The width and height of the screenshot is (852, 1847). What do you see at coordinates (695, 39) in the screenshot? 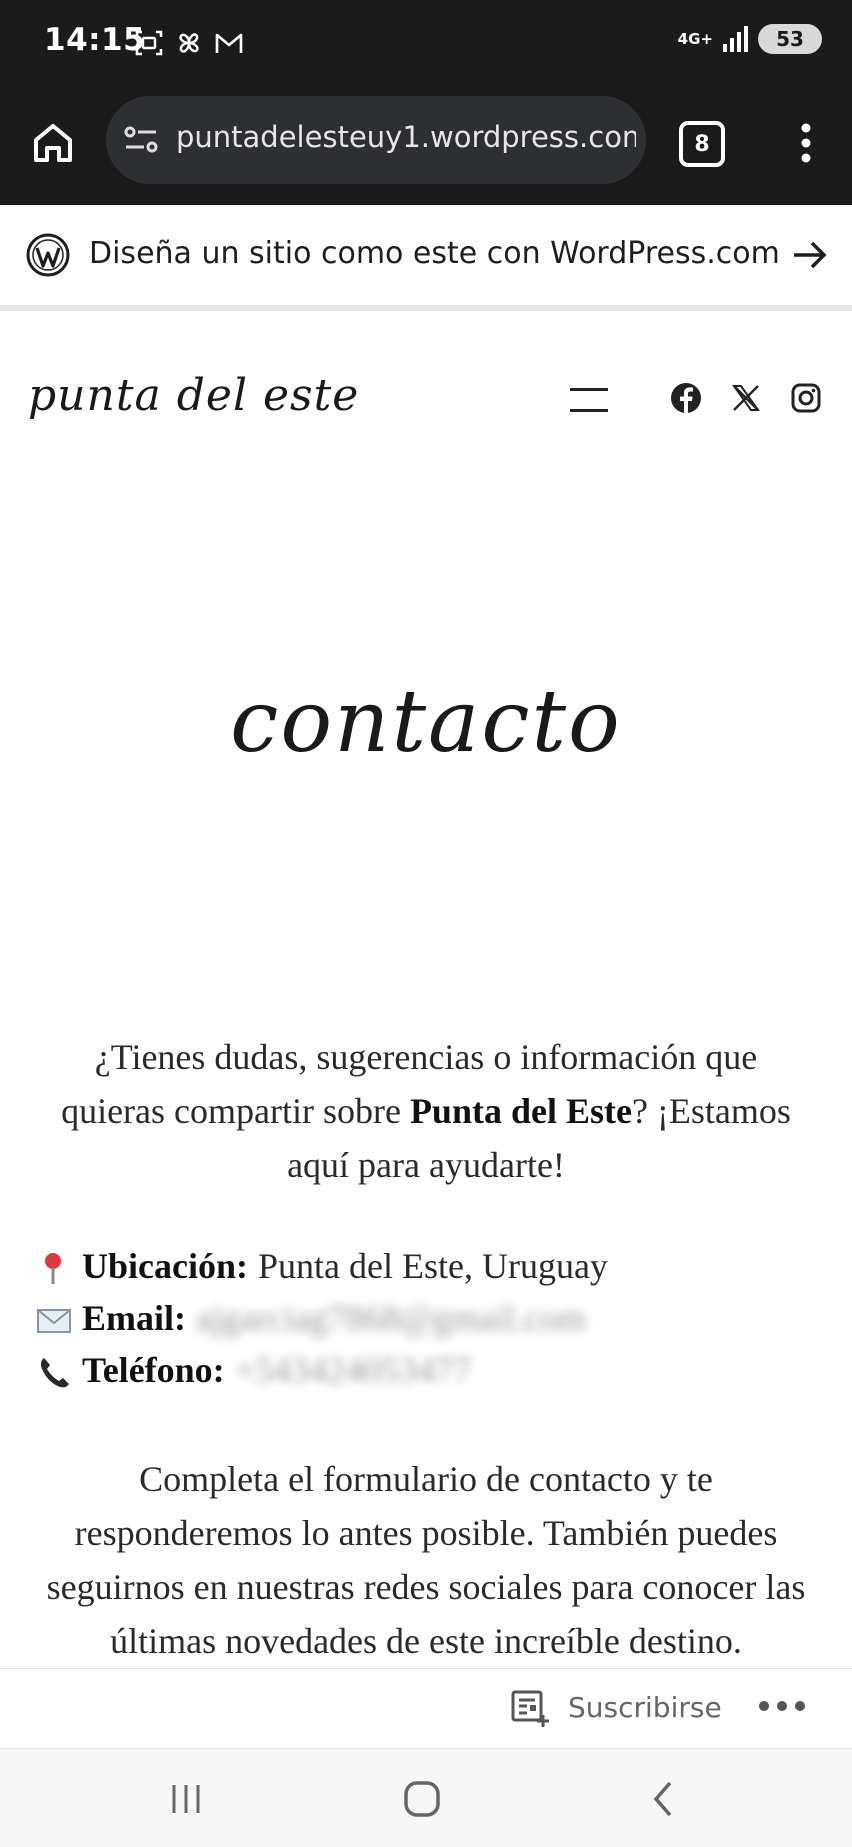
I see `network-type: 4G+` at bounding box center [695, 39].